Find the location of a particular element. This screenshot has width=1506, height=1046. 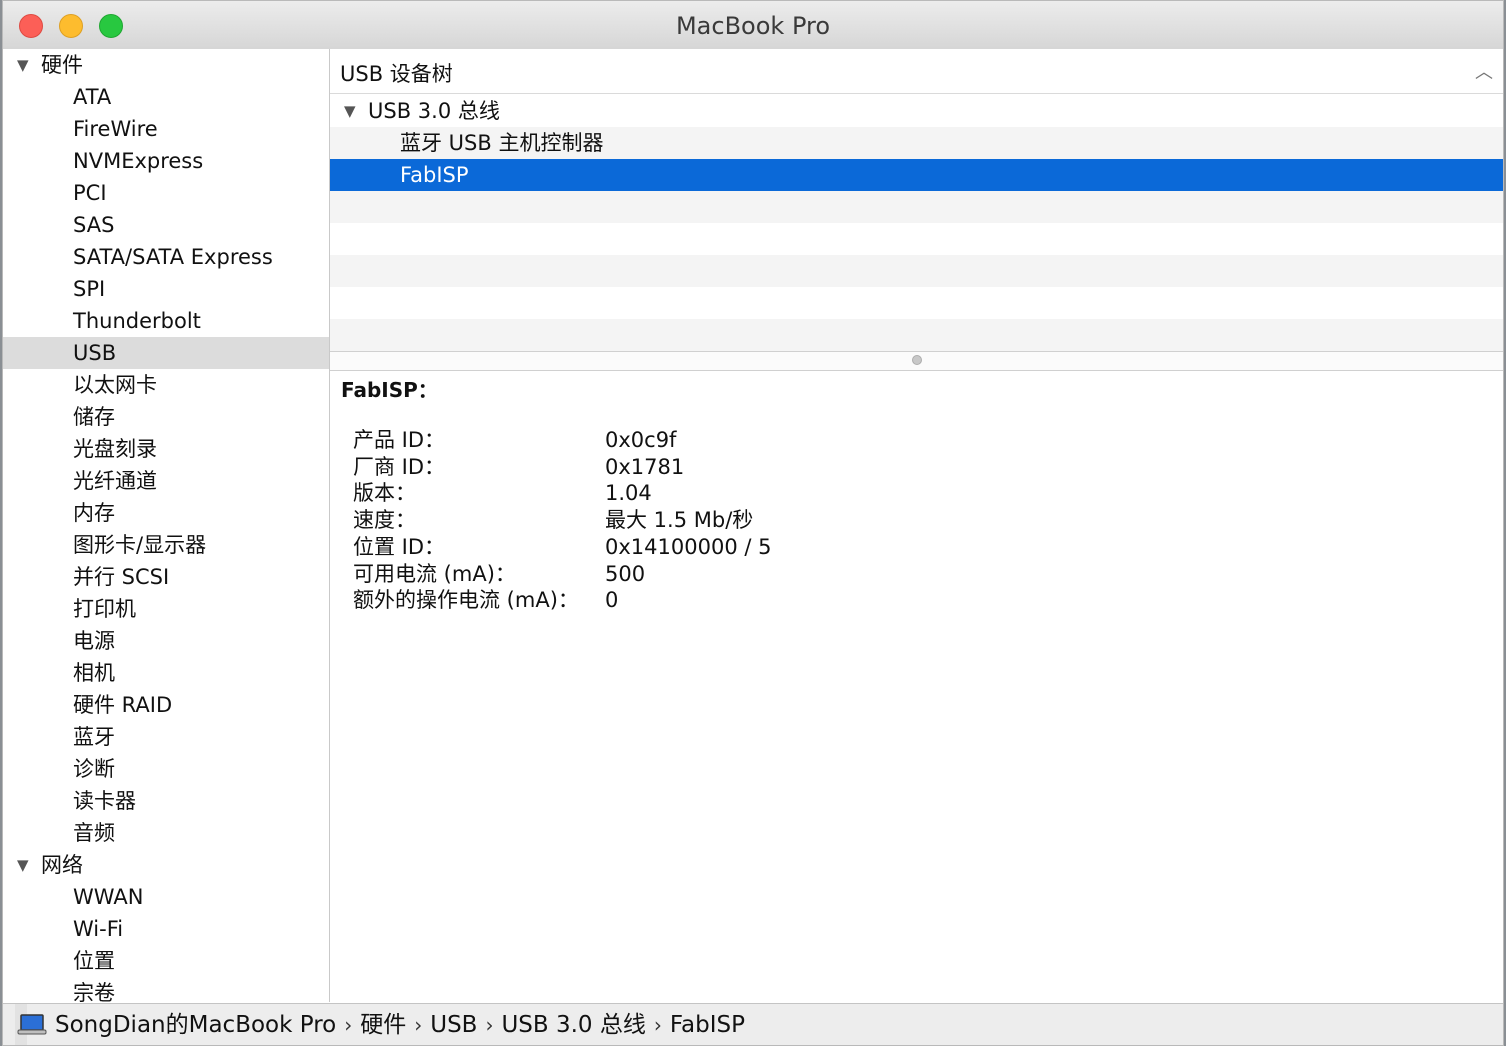

sidebar-item-label: 诊断 is located at coordinates (94, 769).